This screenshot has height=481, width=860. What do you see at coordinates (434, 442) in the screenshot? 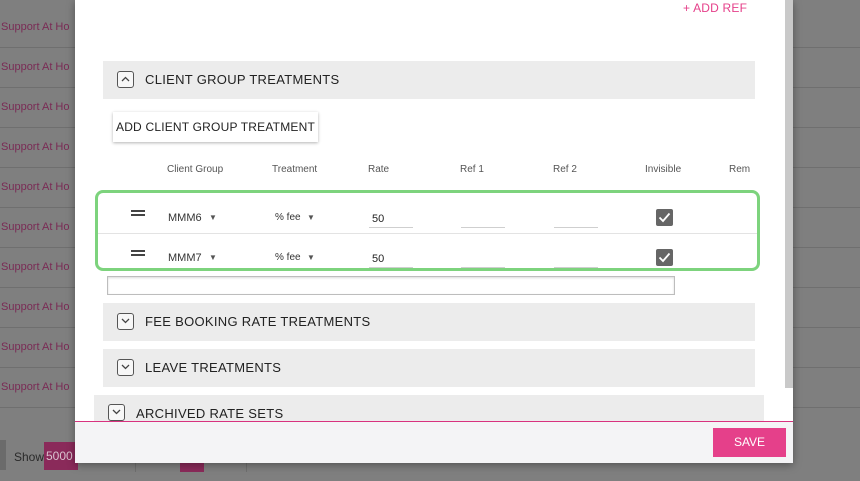
I see `modal-footer: SAVE` at bounding box center [434, 442].